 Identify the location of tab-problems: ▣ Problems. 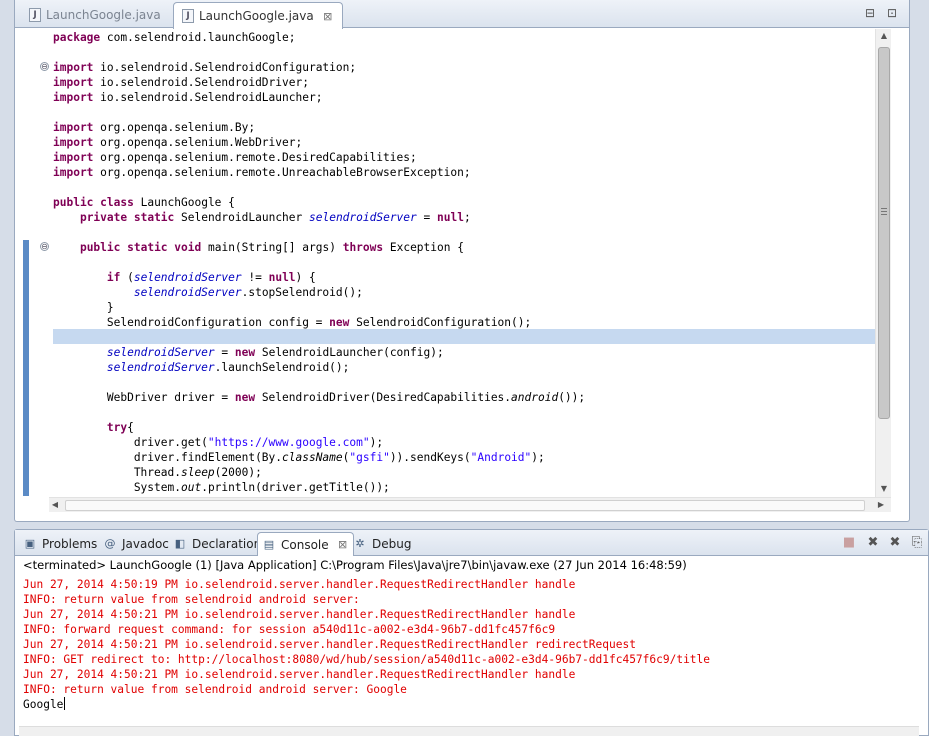
(60, 544).